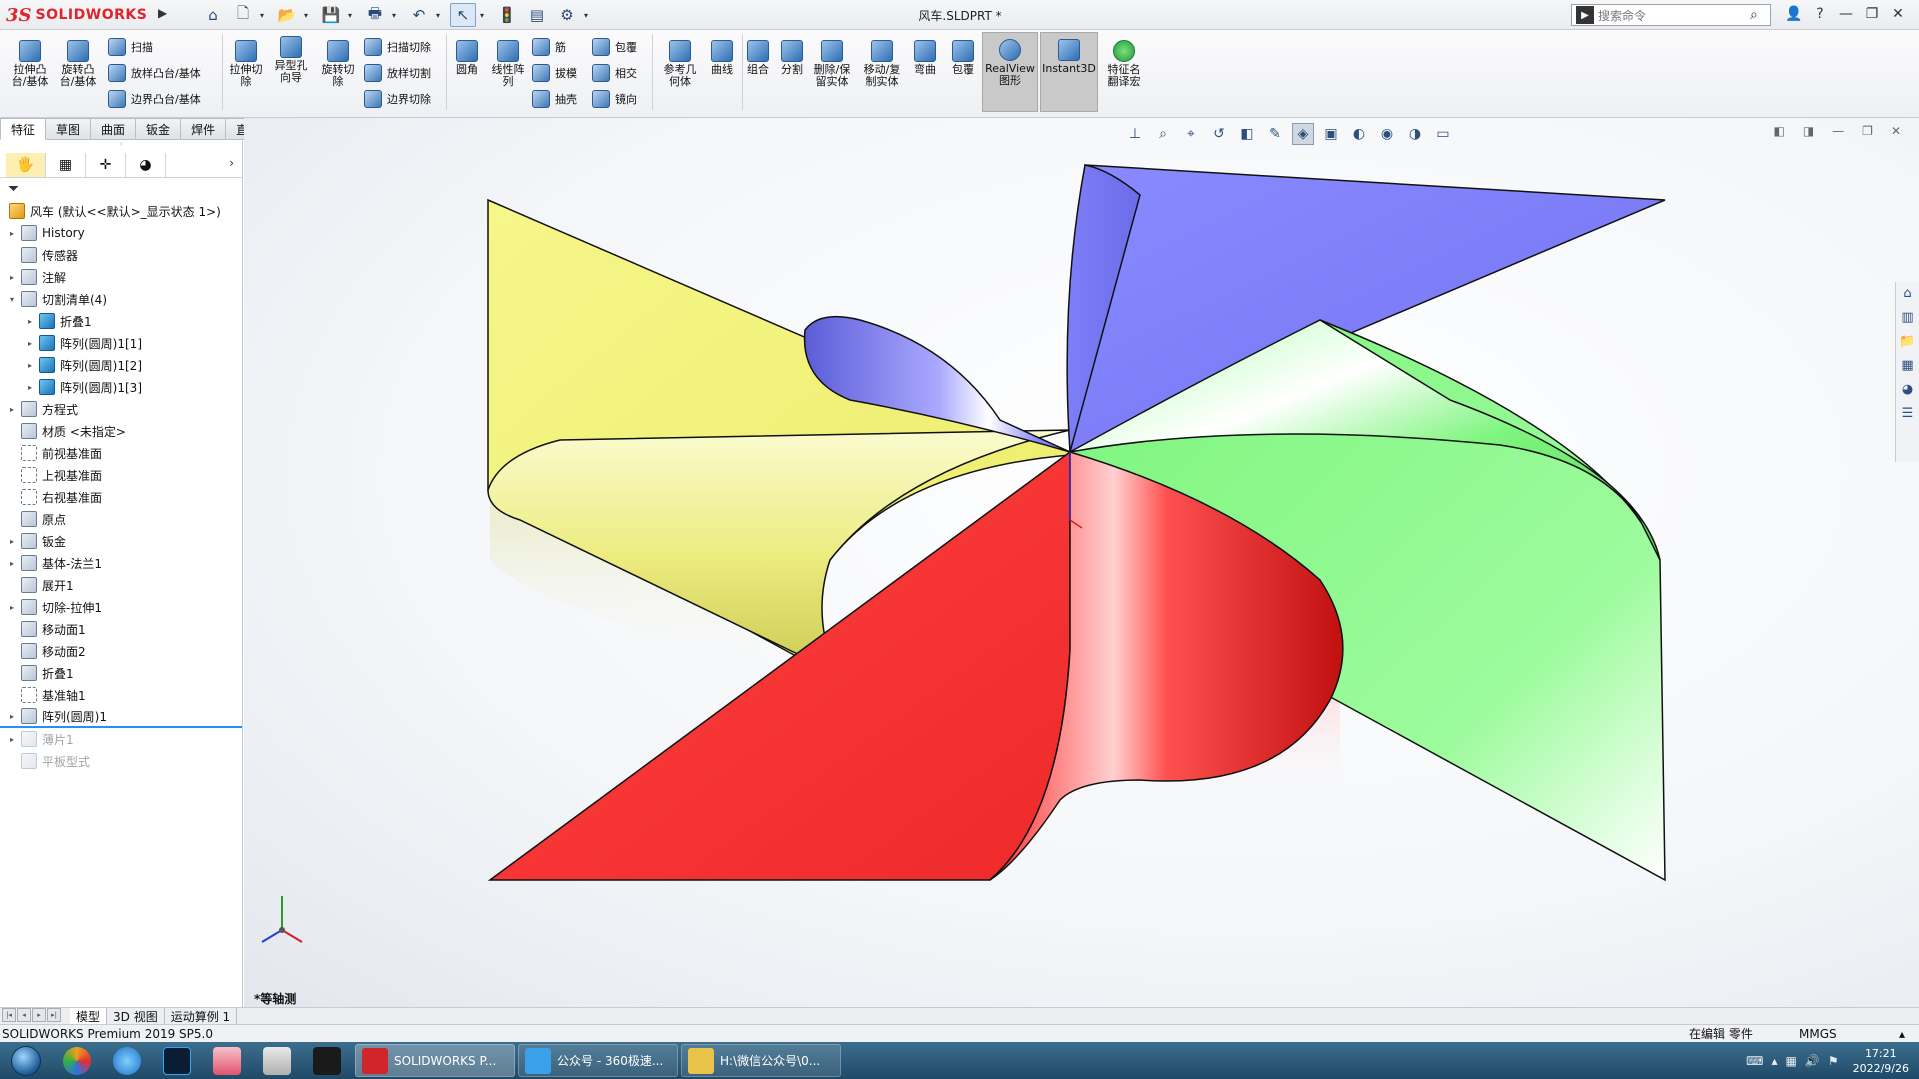 This screenshot has width=1919, height=1079. Describe the element at coordinates (154, 99) in the screenshot. I see `boundary-boss-button: 边界凸台/基体` at that location.